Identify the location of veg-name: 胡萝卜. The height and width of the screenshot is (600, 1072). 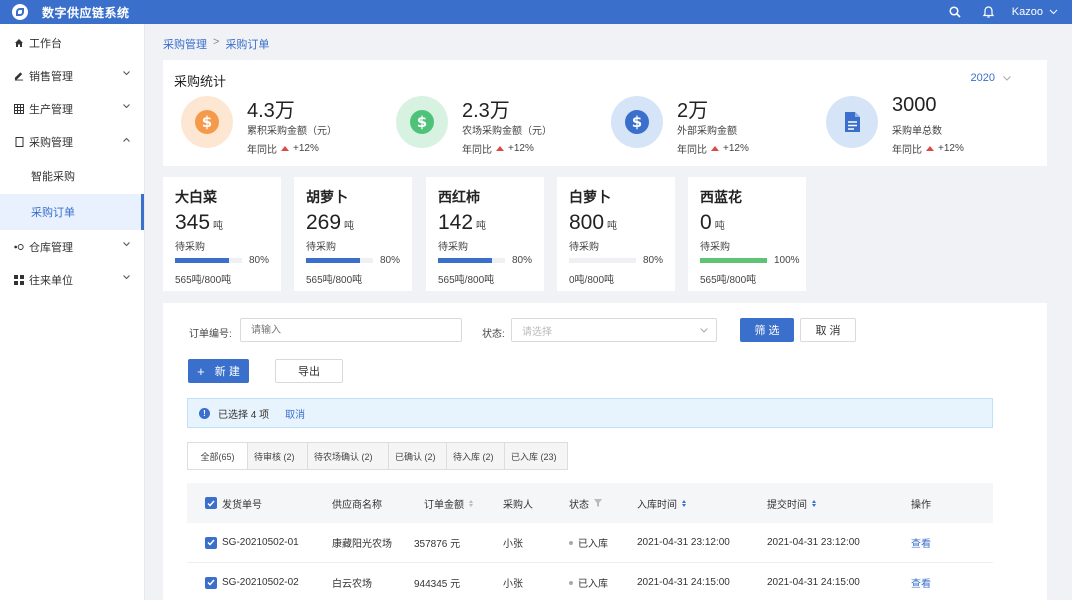
(327, 197).